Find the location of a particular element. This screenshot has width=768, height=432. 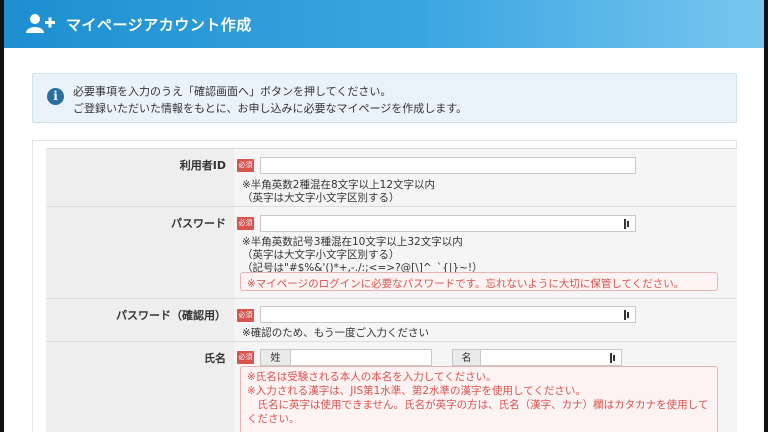

password-confirm-input is located at coordinates (448, 314).